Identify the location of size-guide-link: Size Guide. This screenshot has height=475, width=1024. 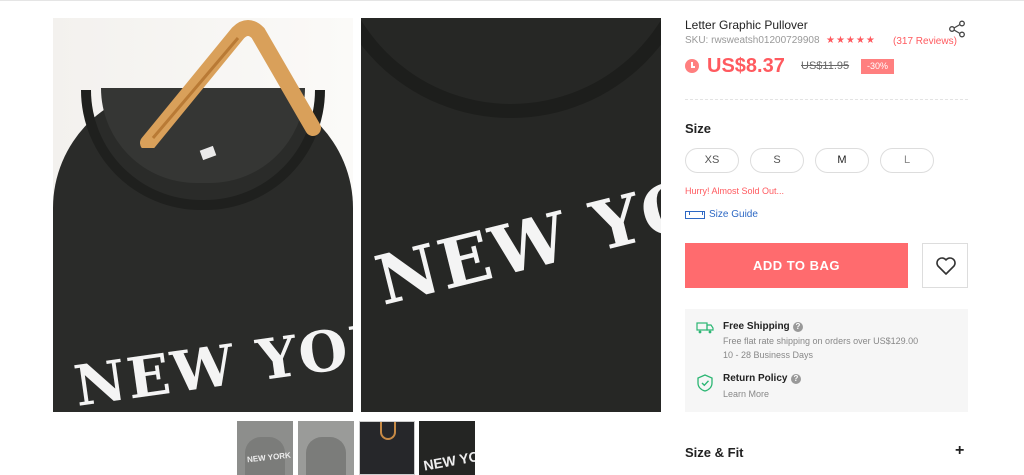
(733, 214).